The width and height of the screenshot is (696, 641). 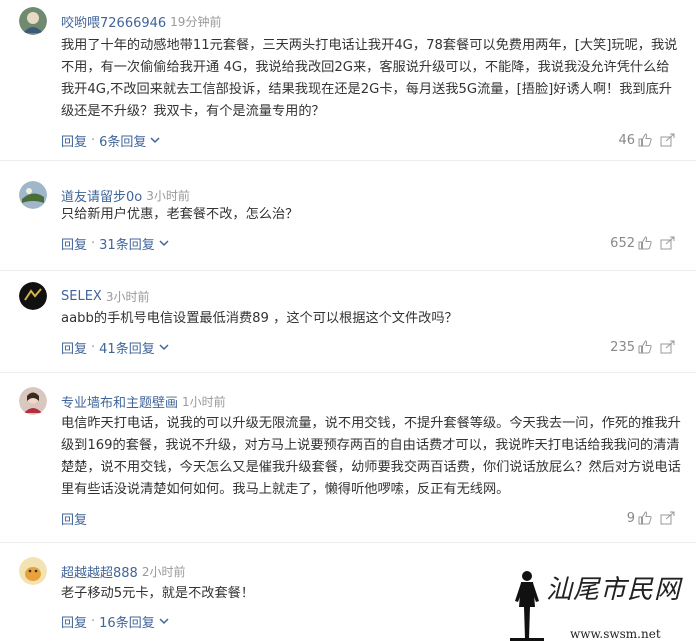 I want to click on like-count: 652, so click(x=622, y=243).